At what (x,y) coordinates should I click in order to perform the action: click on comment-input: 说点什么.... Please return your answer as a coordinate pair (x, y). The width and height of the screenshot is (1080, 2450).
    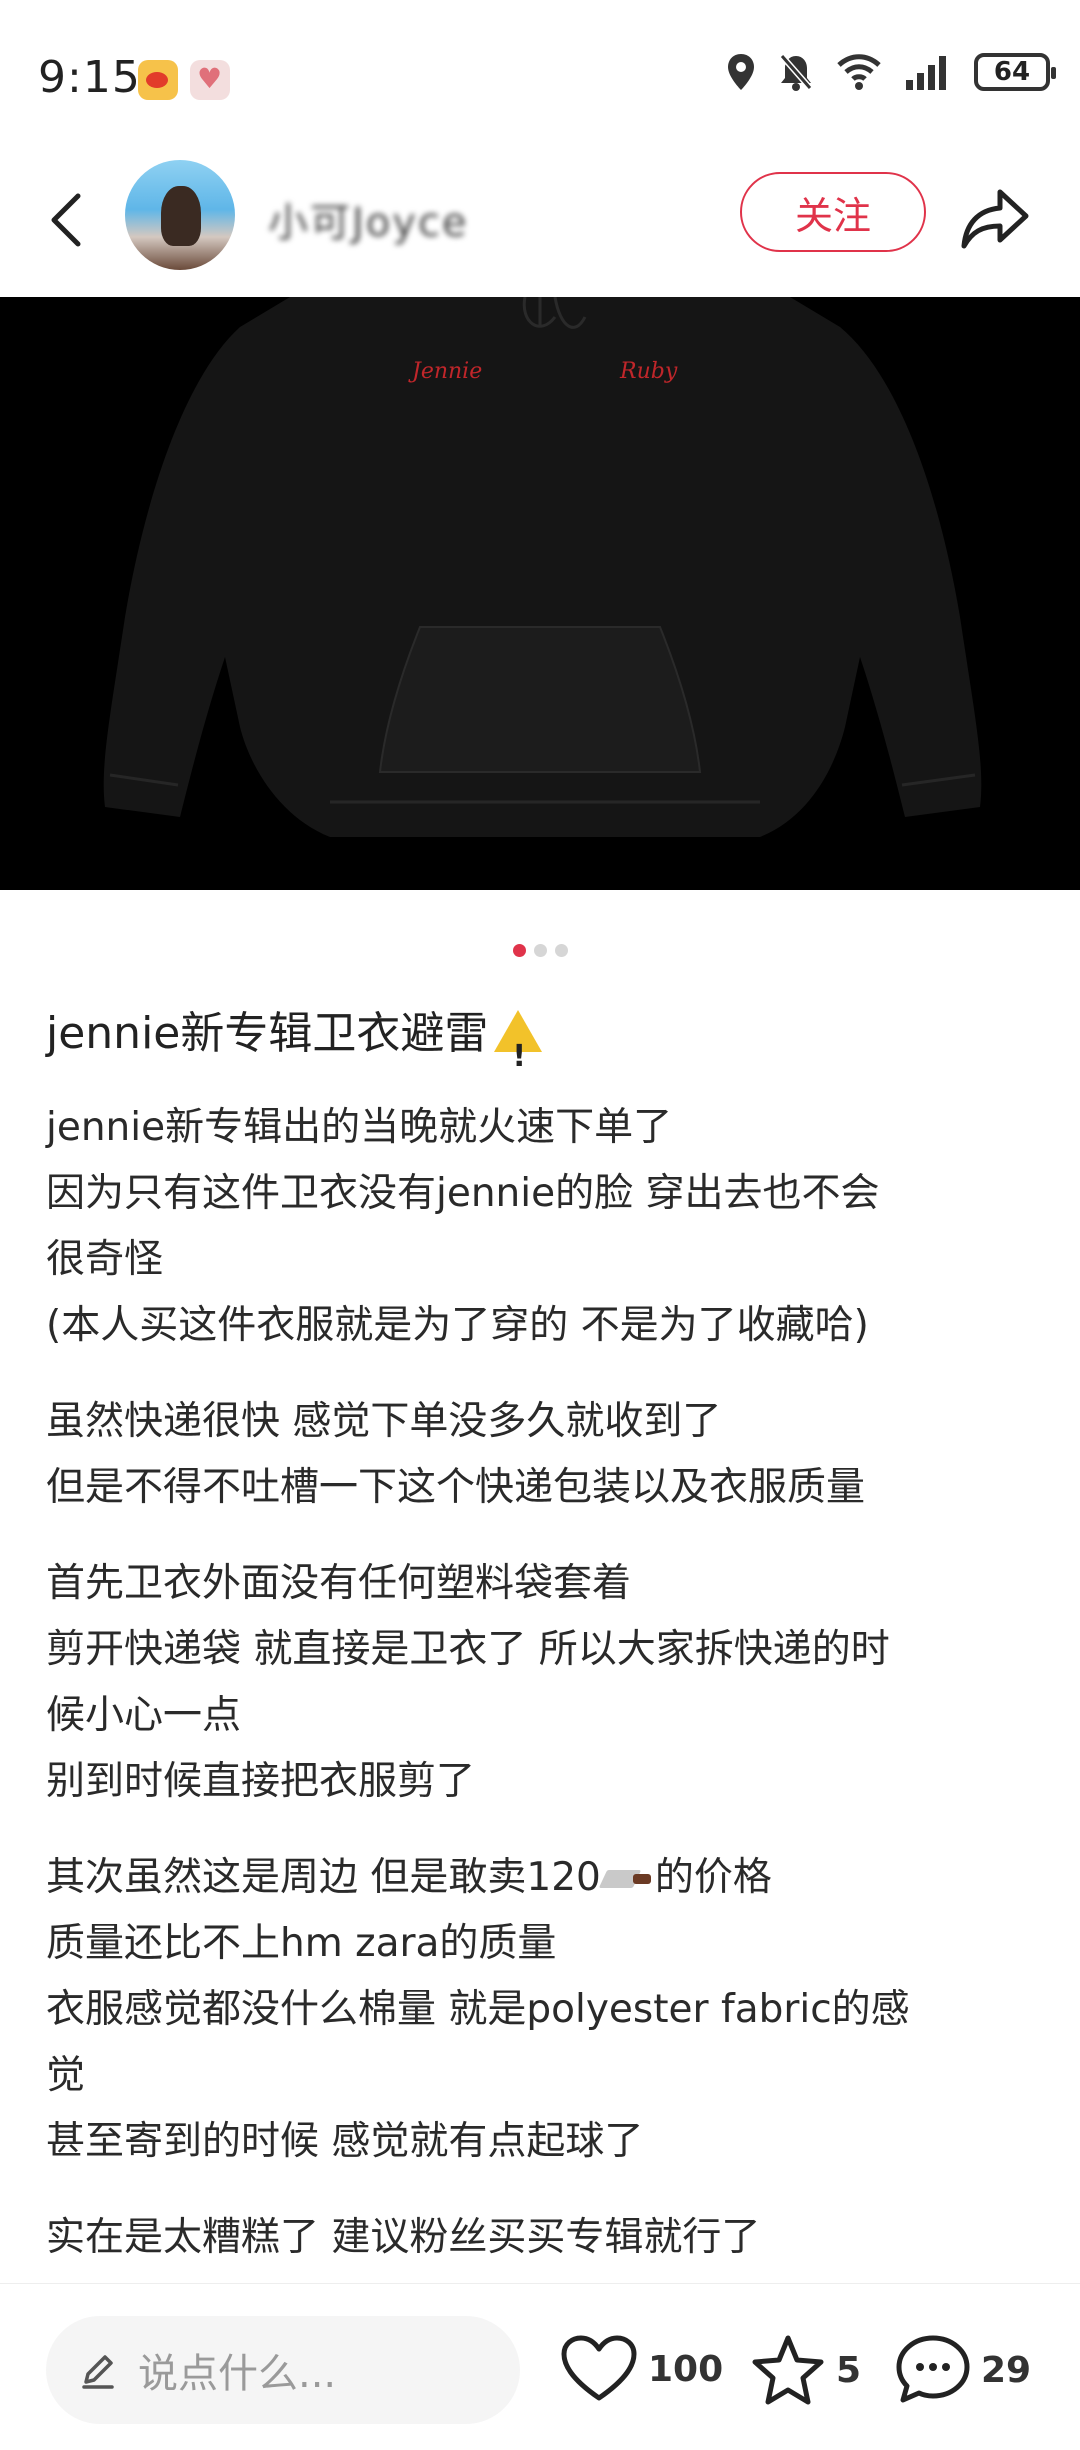
    Looking at the image, I should click on (283, 2370).